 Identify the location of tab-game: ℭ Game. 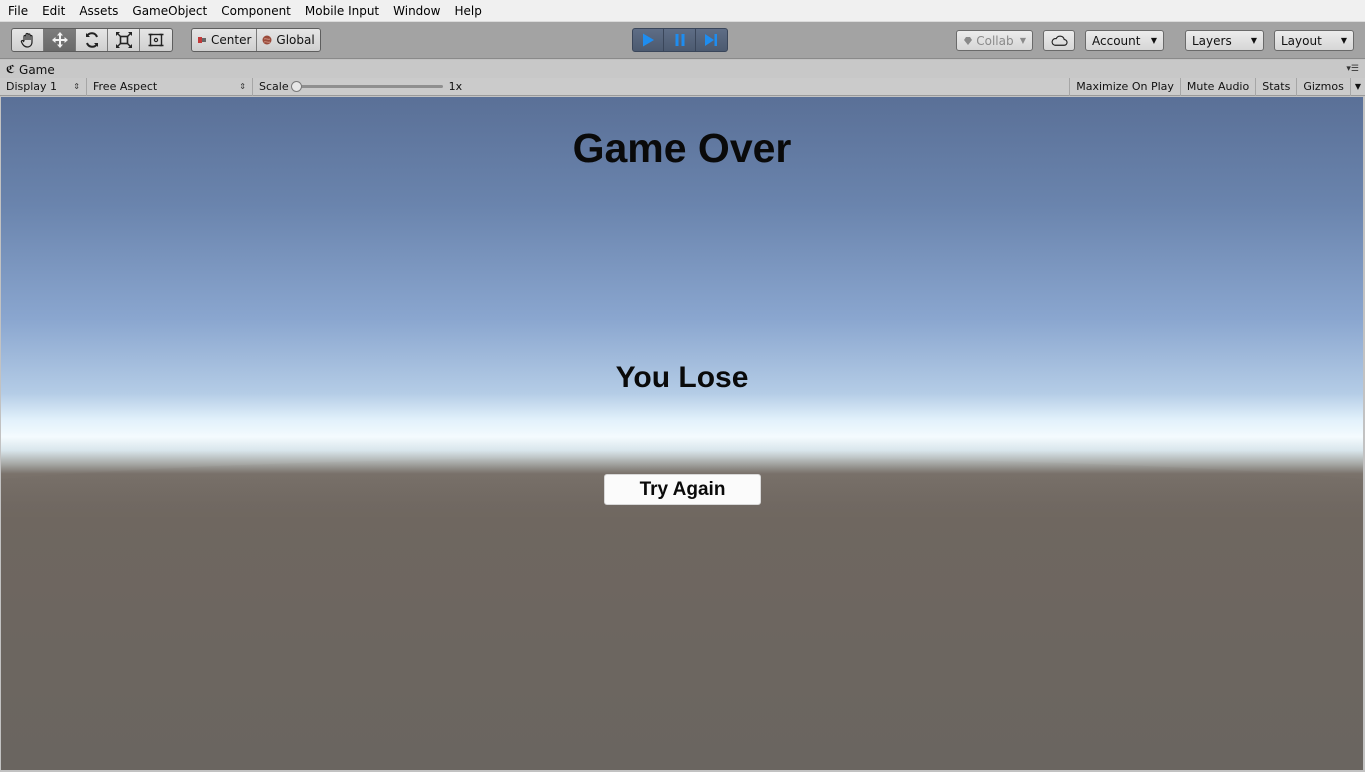
(30, 69).